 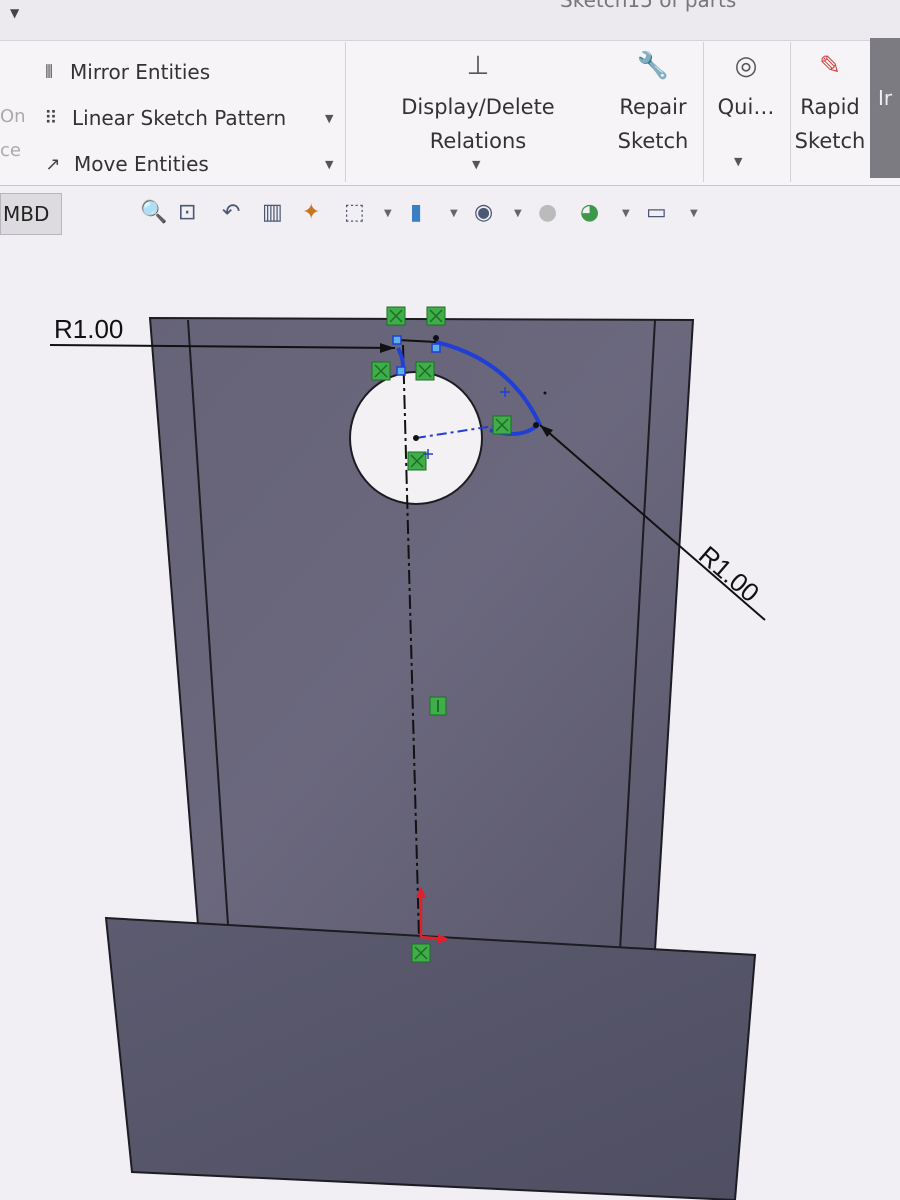 What do you see at coordinates (88, 329) in the screenshot?
I see `dimension-label-left: R1.00` at bounding box center [88, 329].